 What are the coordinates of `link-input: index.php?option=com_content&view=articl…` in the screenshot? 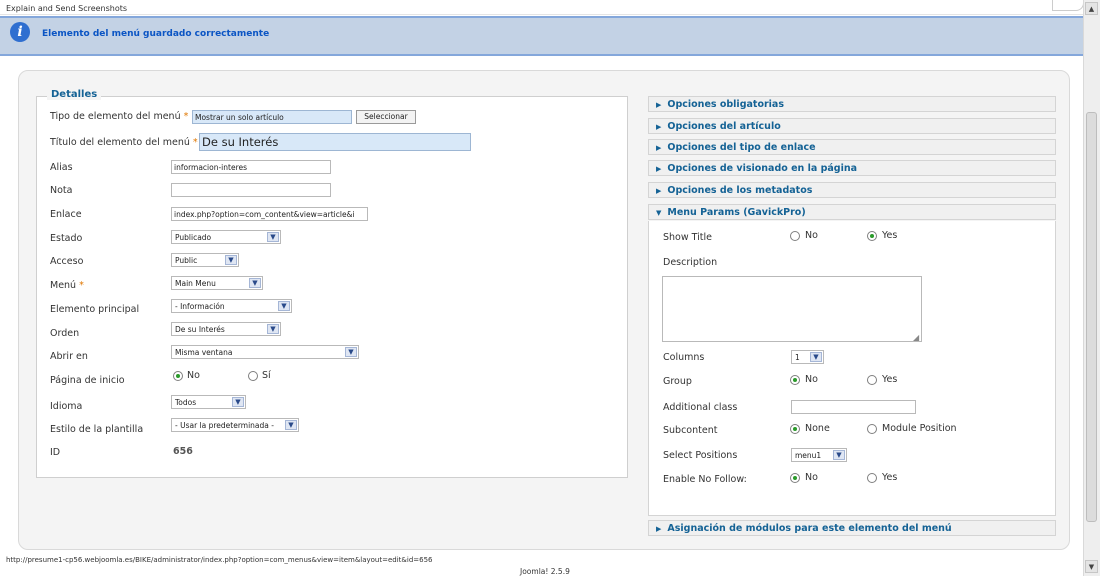 It's located at (269, 214).